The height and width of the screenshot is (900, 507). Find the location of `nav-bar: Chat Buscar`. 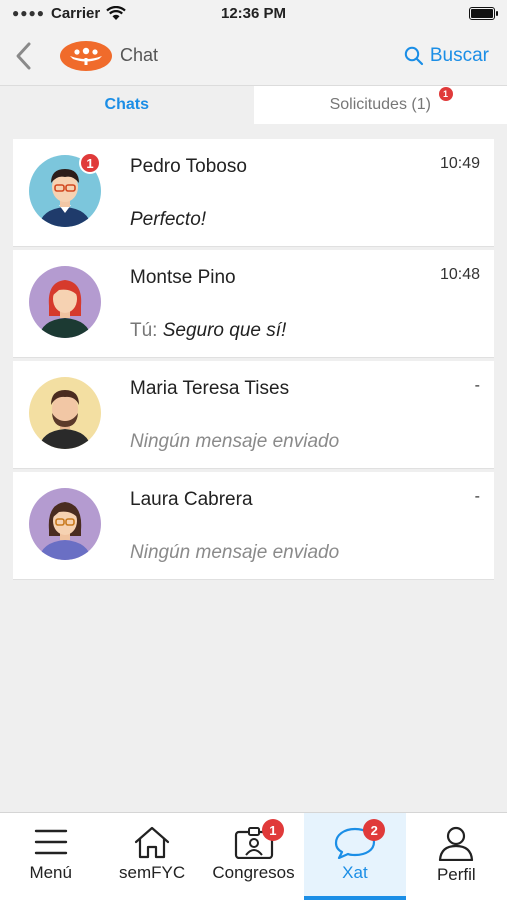

nav-bar: Chat Buscar is located at coordinates (253, 56).